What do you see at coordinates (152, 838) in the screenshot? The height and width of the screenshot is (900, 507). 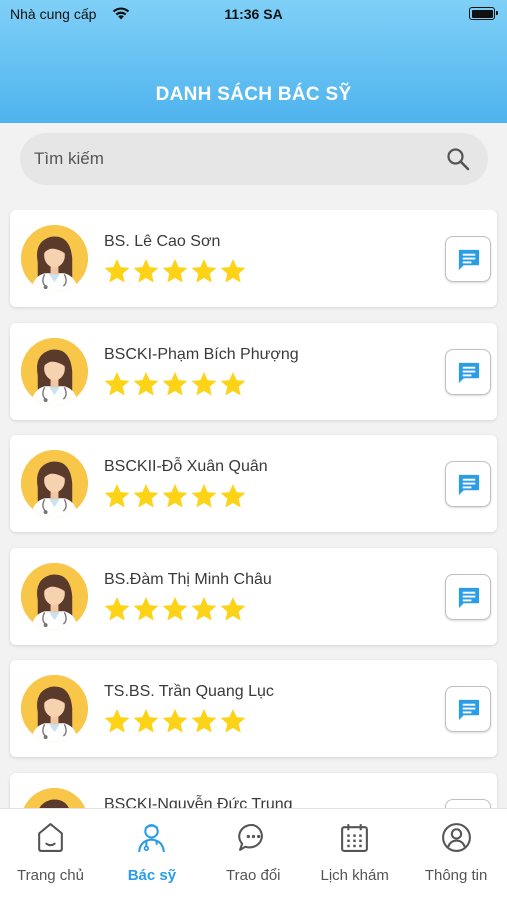 I see `doctor-icon` at bounding box center [152, 838].